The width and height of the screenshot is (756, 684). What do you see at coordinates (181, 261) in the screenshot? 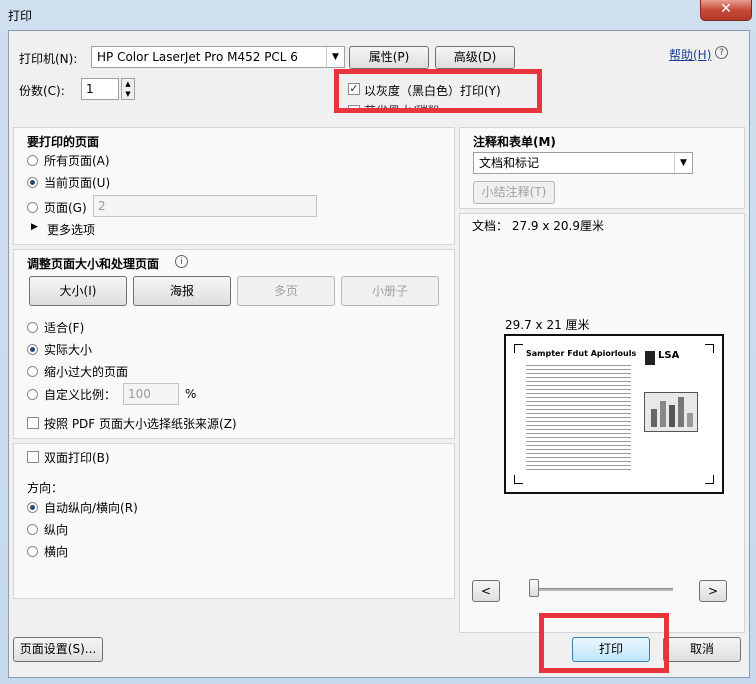
I see `info-icon: i` at bounding box center [181, 261].